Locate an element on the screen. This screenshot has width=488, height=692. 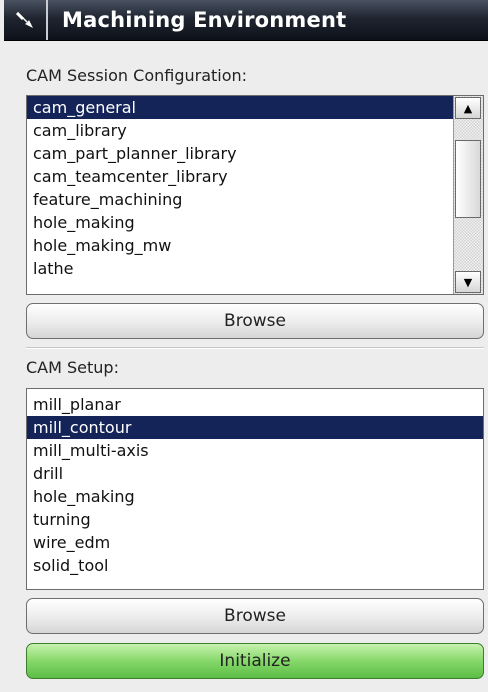
list-item: cam_part_planner_library is located at coordinates (240, 153).